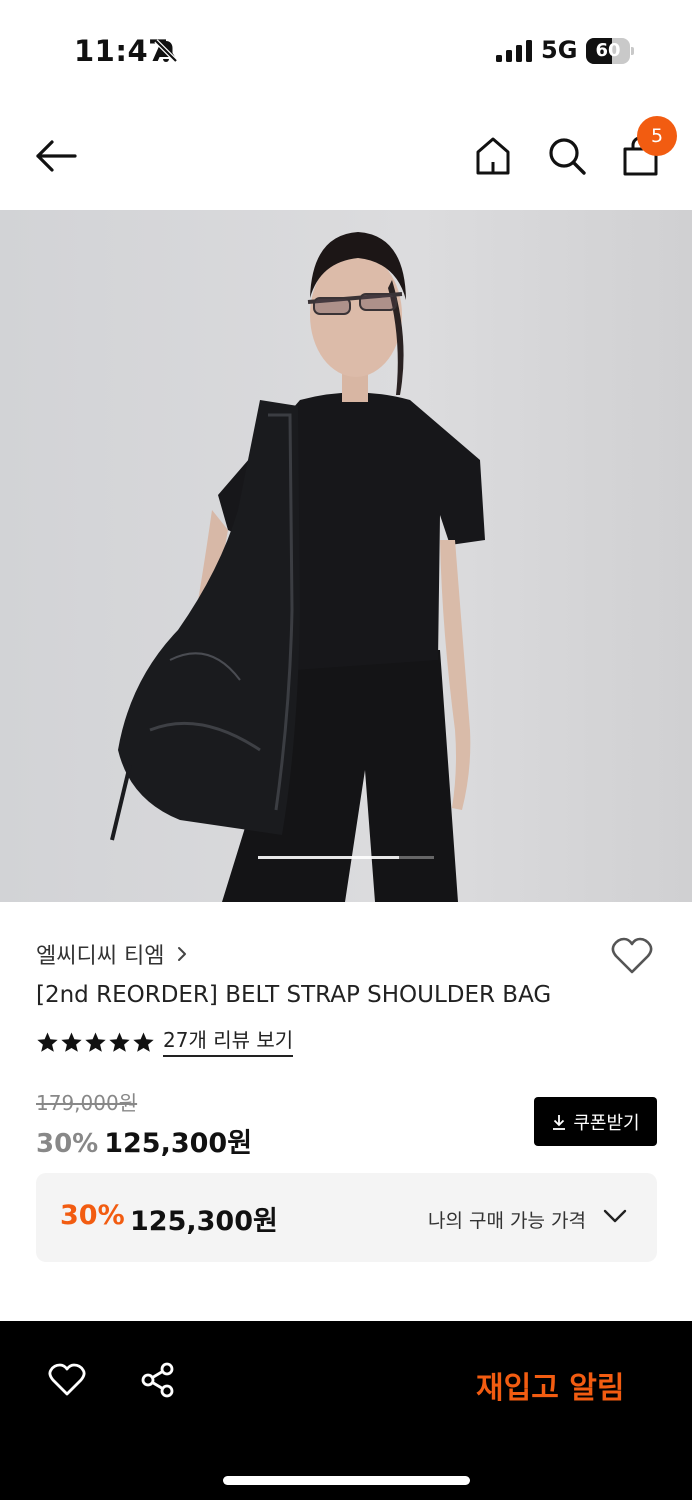  I want to click on restock-alert-button: 재입고 알림, so click(550, 1385).